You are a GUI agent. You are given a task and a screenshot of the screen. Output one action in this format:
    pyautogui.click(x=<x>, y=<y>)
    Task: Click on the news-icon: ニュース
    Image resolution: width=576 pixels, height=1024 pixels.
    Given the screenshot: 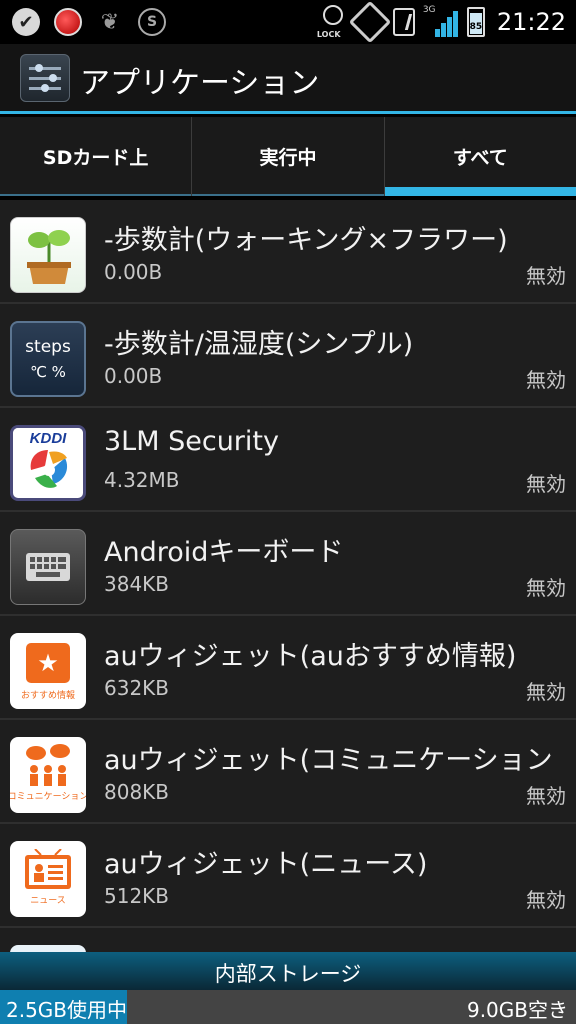 What is the action you would take?
    pyautogui.click(x=48, y=879)
    